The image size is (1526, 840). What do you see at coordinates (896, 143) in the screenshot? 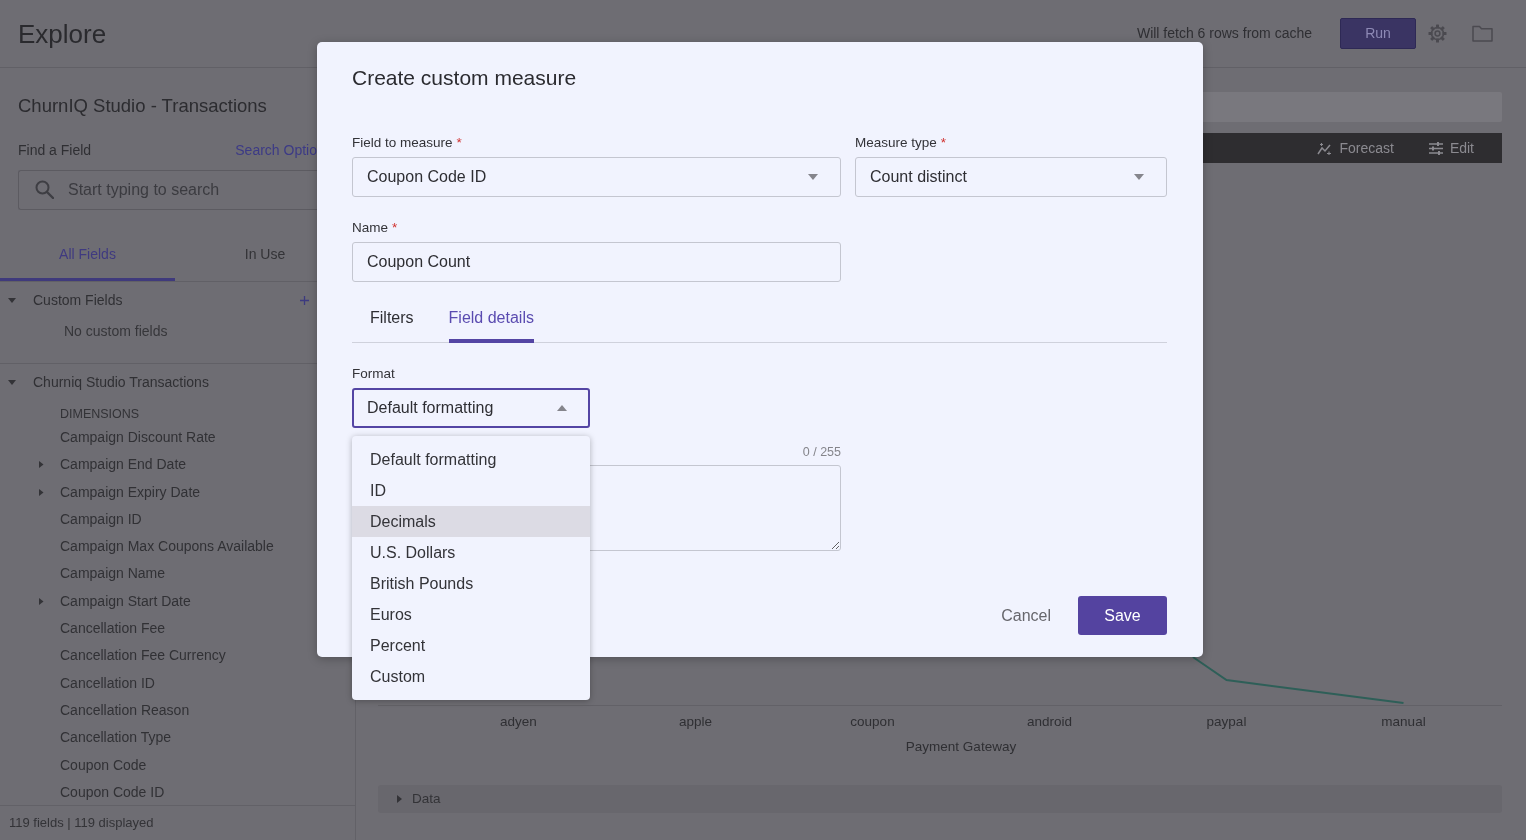
I see `field-label: Measure type` at bounding box center [896, 143].